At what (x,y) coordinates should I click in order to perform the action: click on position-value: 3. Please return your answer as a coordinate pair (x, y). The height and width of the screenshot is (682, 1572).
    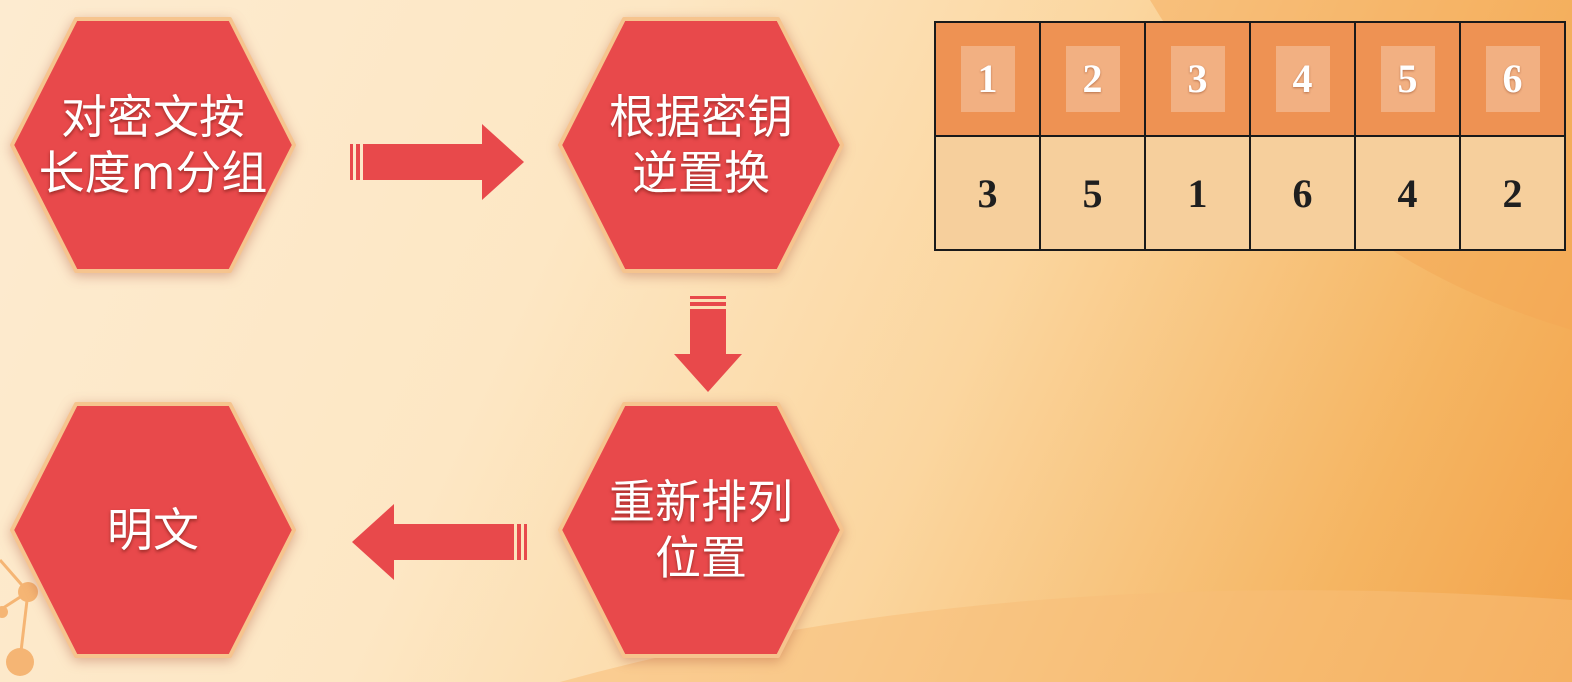
    Looking at the image, I should click on (1197, 79).